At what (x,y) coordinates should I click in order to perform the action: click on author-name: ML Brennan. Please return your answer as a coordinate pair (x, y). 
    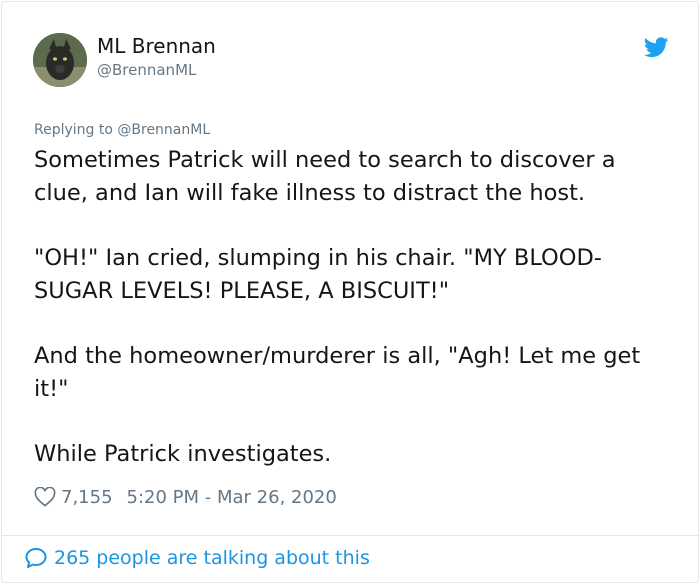
    Looking at the image, I should click on (156, 46).